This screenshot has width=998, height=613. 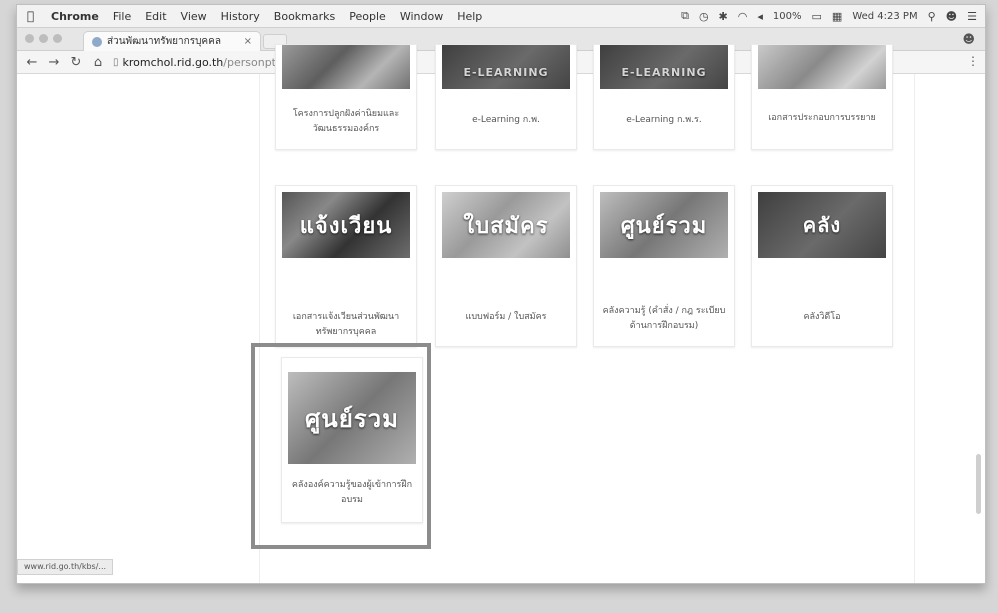 What do you see at coordinates (346, 324) in the screenshot?
I see `card-label: เอกสารแจ้งเวียนส่วนพัฒนาทรัพยากรบุคคล` at bounding box center [346, 324].